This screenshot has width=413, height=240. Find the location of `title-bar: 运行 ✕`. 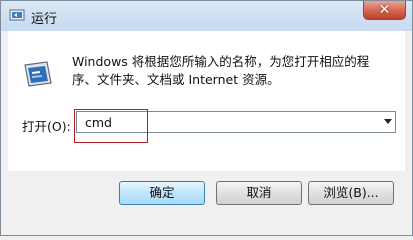

title-bar: 运行 ✕ is located at coordinates (206, 16).